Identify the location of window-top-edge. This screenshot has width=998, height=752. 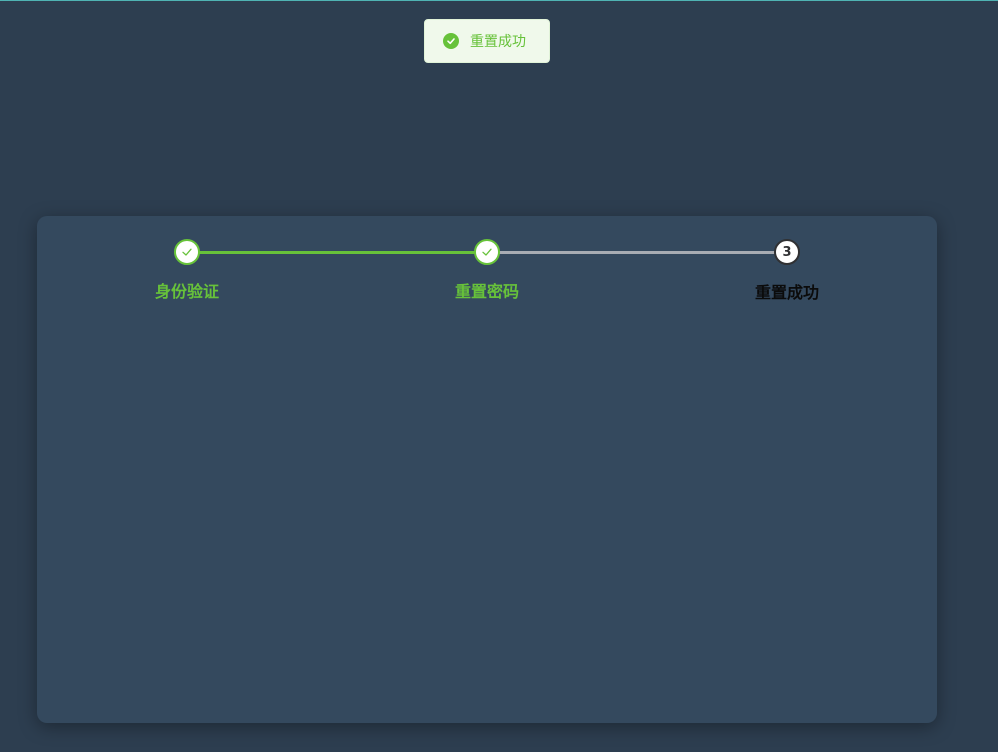
(499, 0).